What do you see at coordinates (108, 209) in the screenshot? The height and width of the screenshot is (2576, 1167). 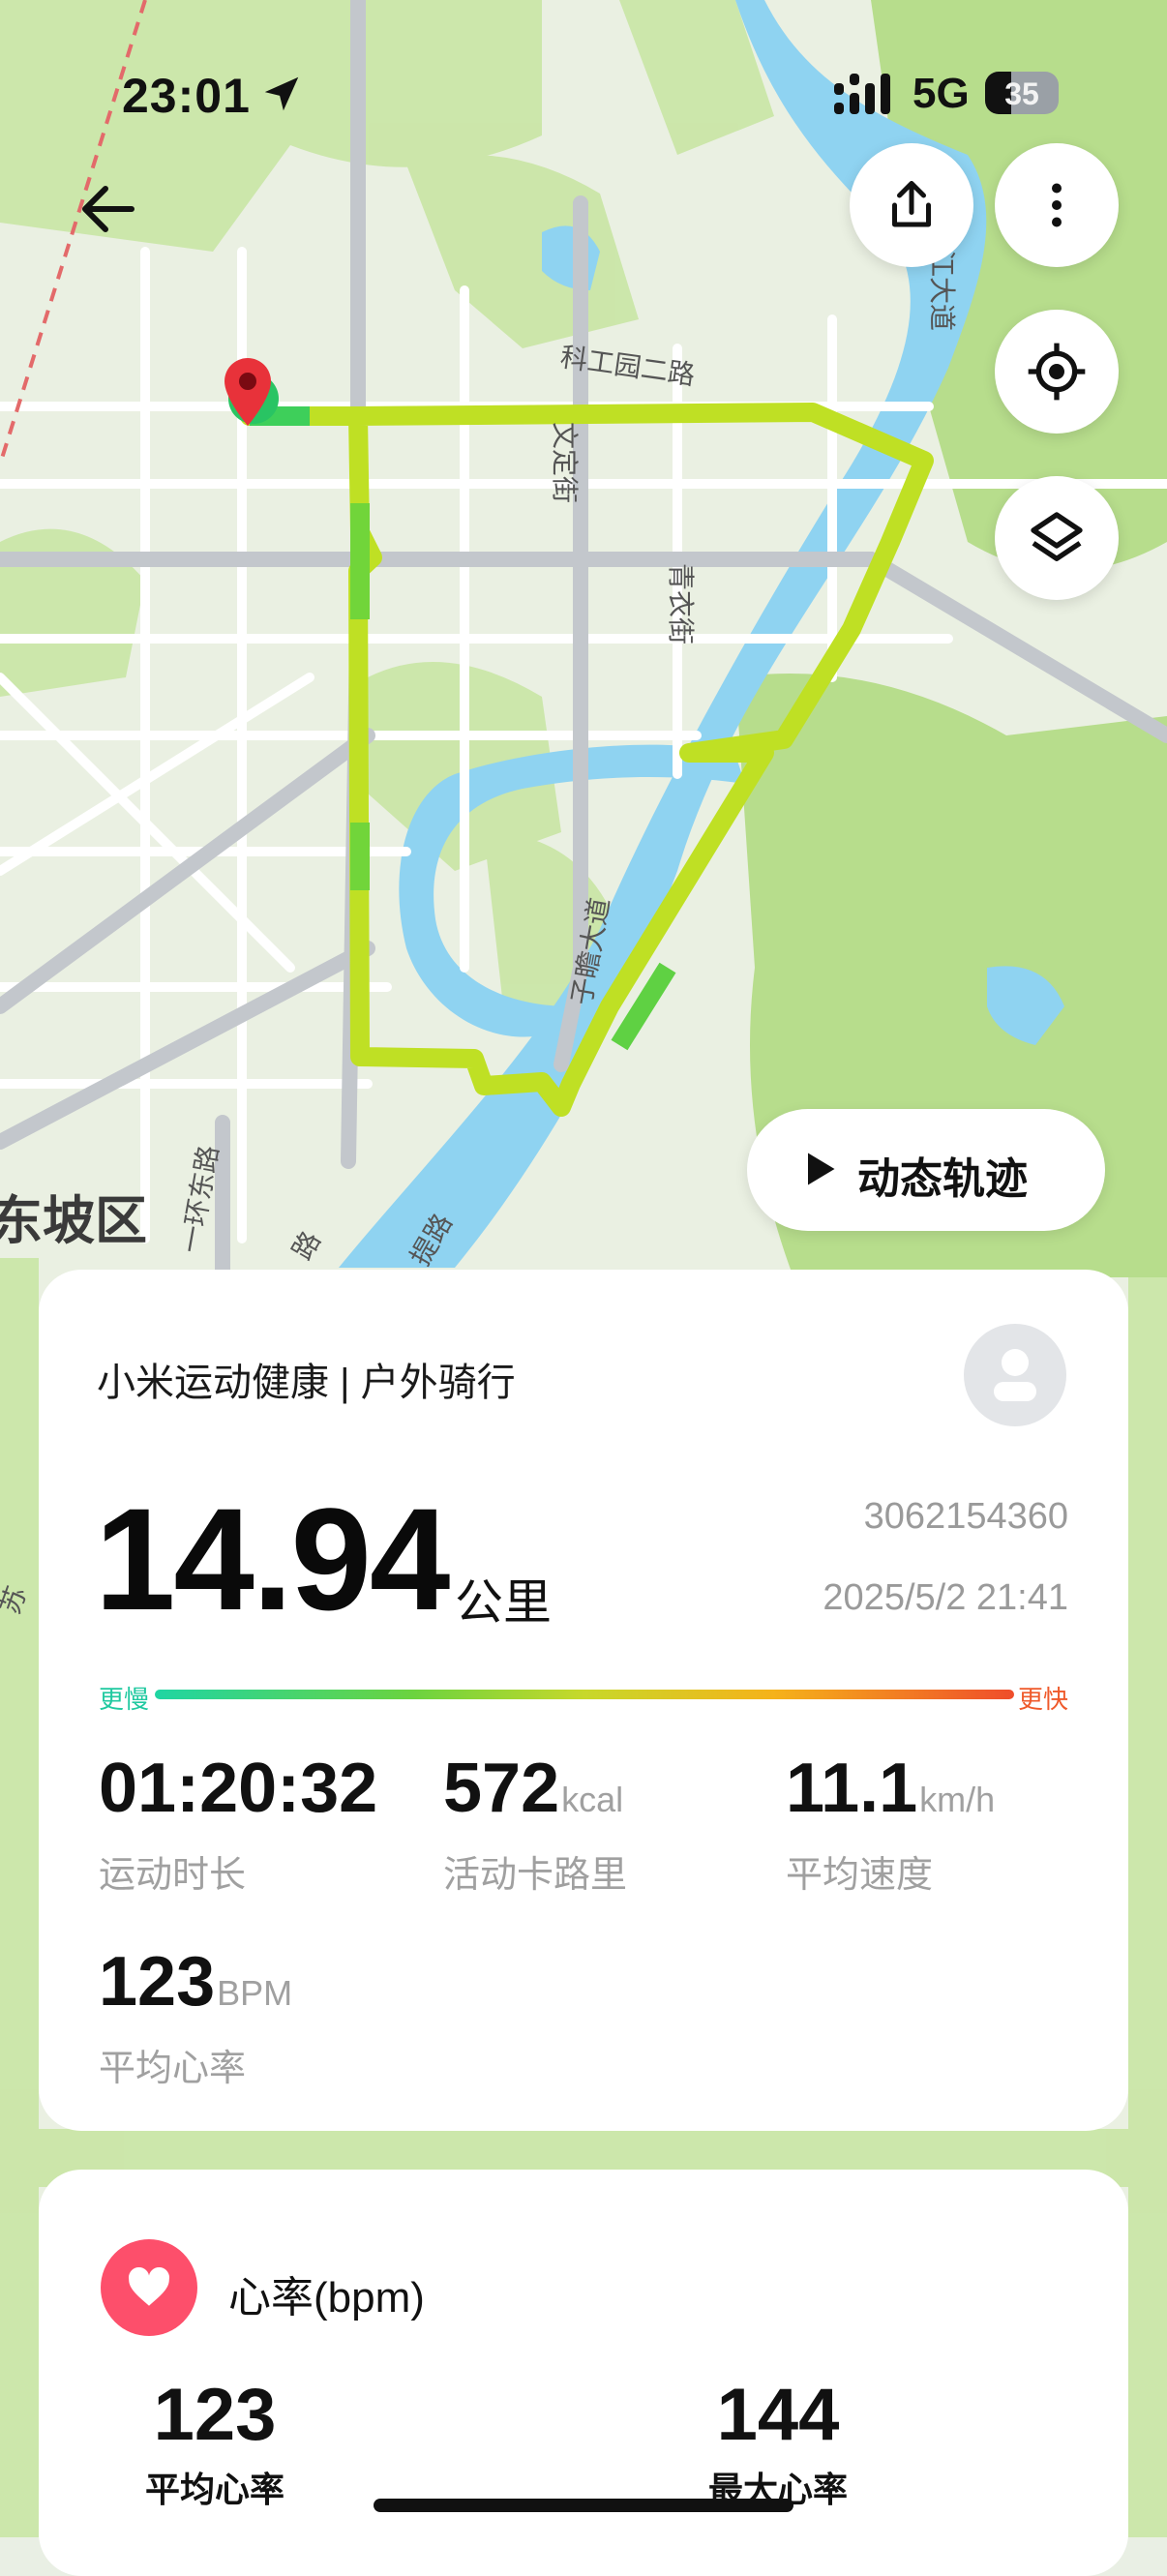 I see `back-arrow-icon` at bounding box center [108, 209].